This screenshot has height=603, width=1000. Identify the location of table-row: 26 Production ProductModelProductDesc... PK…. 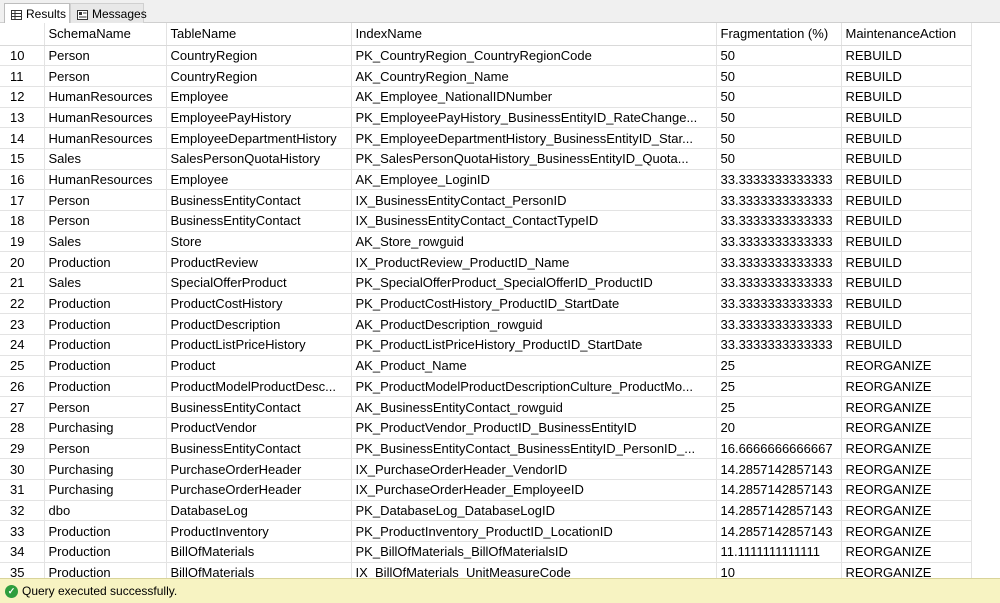
(486, 387).